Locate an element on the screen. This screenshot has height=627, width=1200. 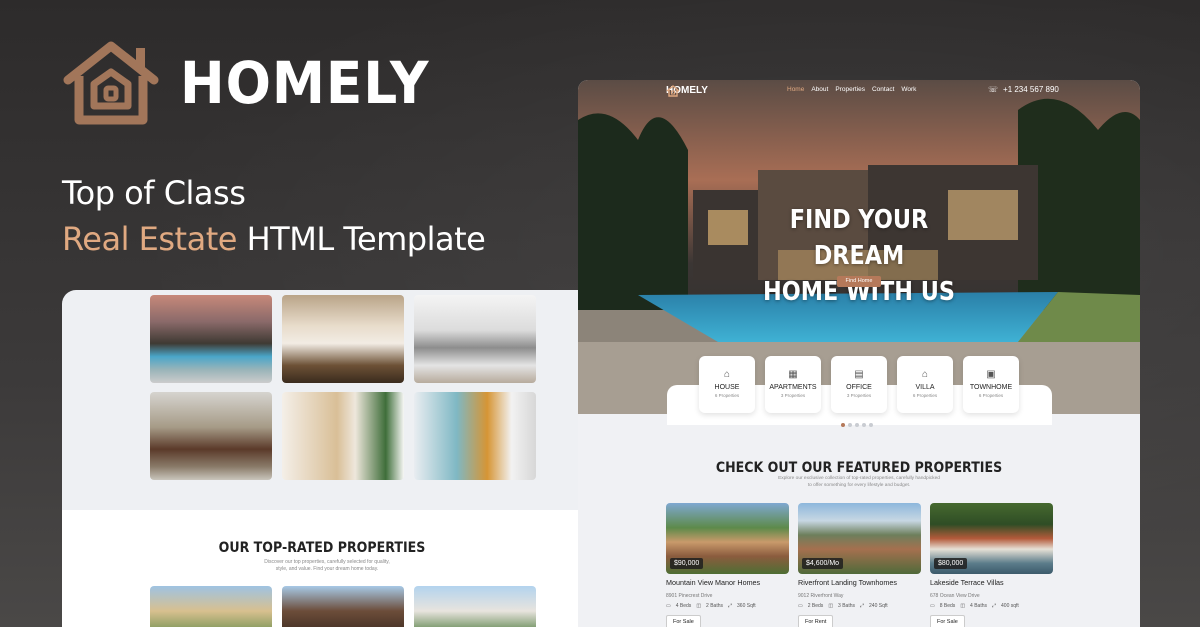
nav-link-properties: Properties is located at coordinates (850, 89).